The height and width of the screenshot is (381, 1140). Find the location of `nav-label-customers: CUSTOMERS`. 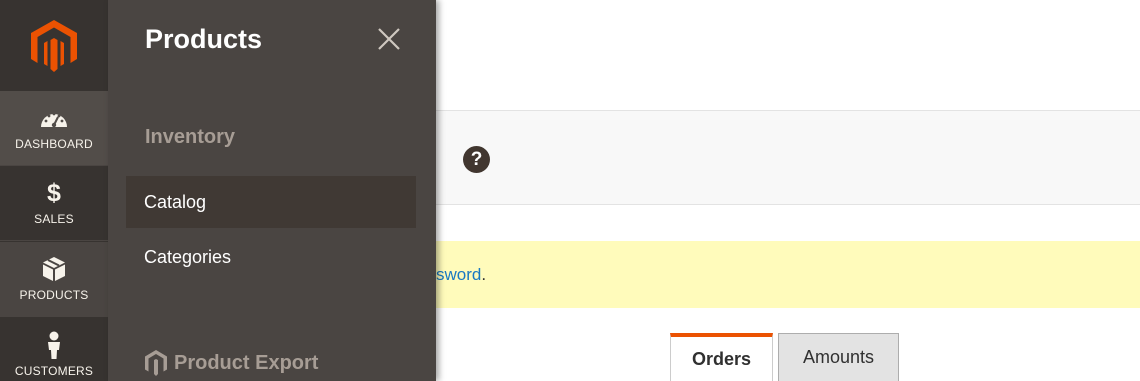

nav-label-customers: CUSTOMERS is located at coordinates (54, 371).